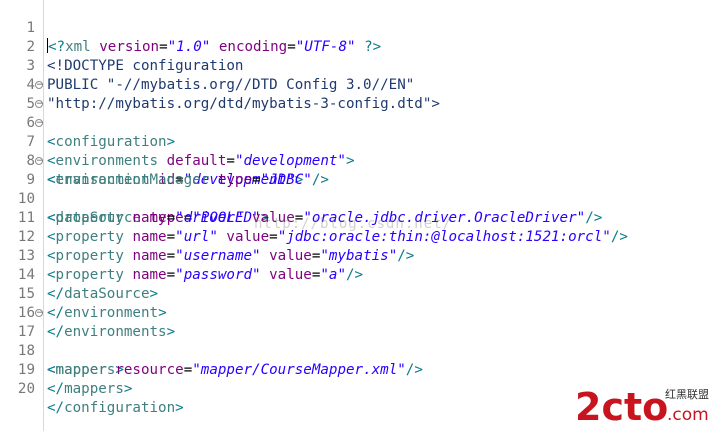  Describe the element at coordinates (356, 388) in the screenshot. I see `code-line-20: 20 </configuration>` at that location.